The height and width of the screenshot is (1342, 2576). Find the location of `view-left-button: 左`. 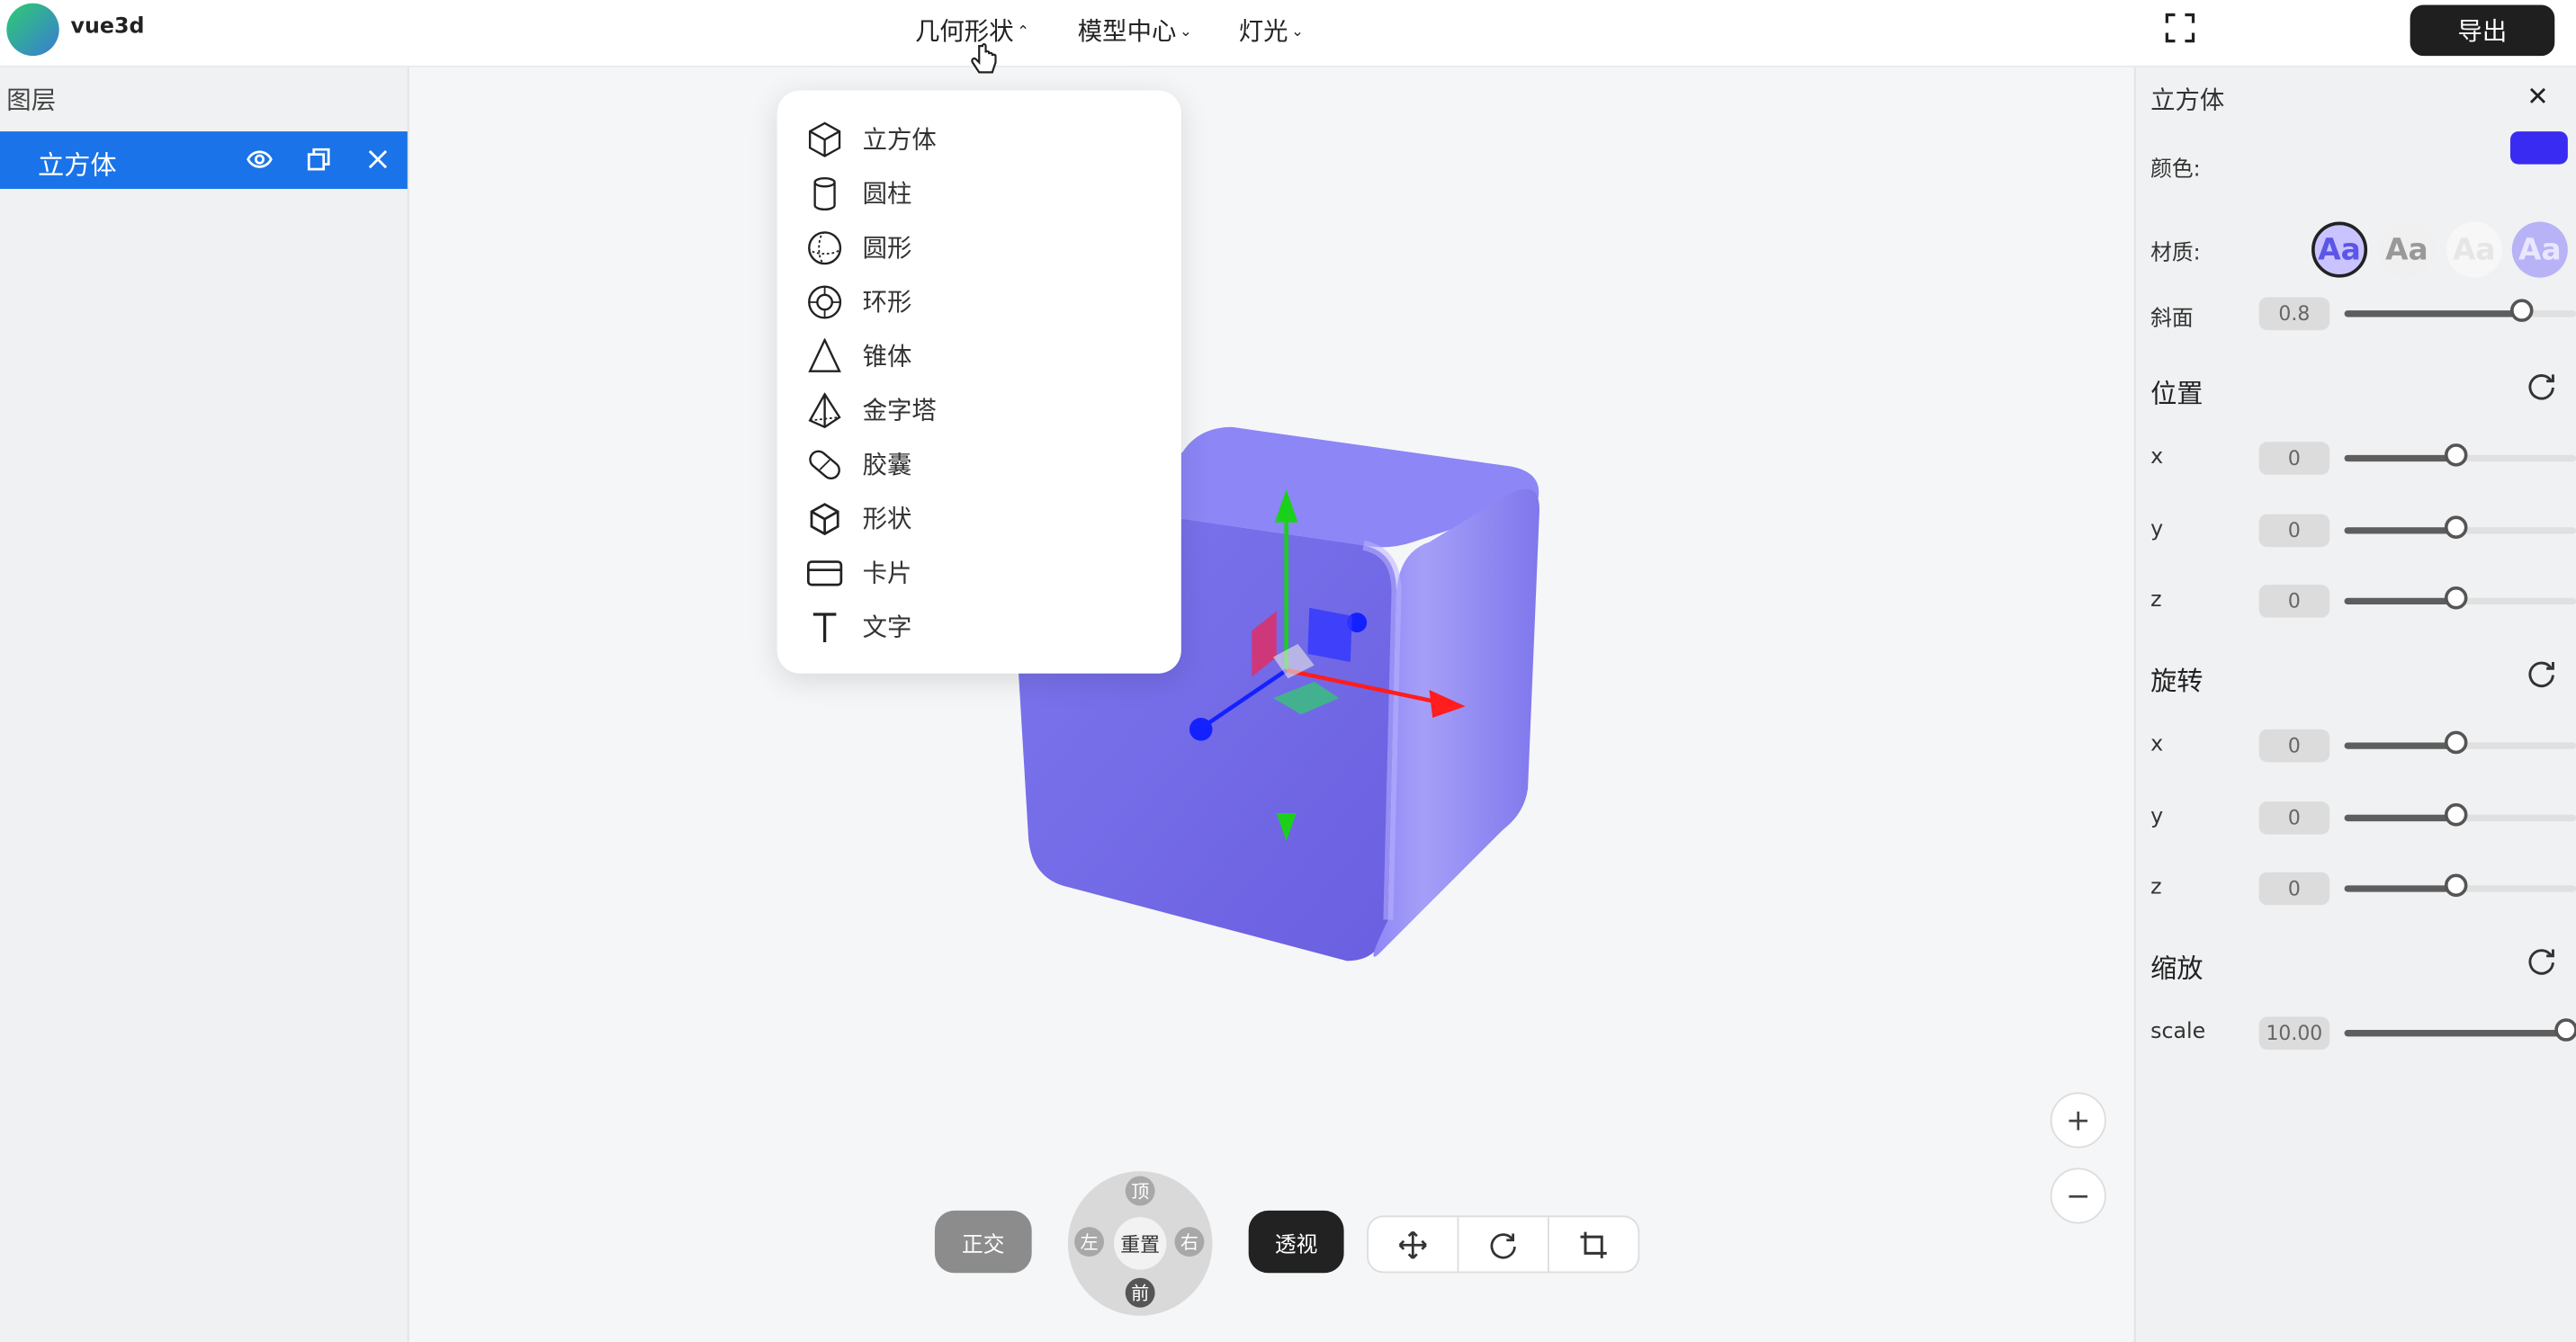

view-left-button: 左 is located at coordinates (1089, 1242).